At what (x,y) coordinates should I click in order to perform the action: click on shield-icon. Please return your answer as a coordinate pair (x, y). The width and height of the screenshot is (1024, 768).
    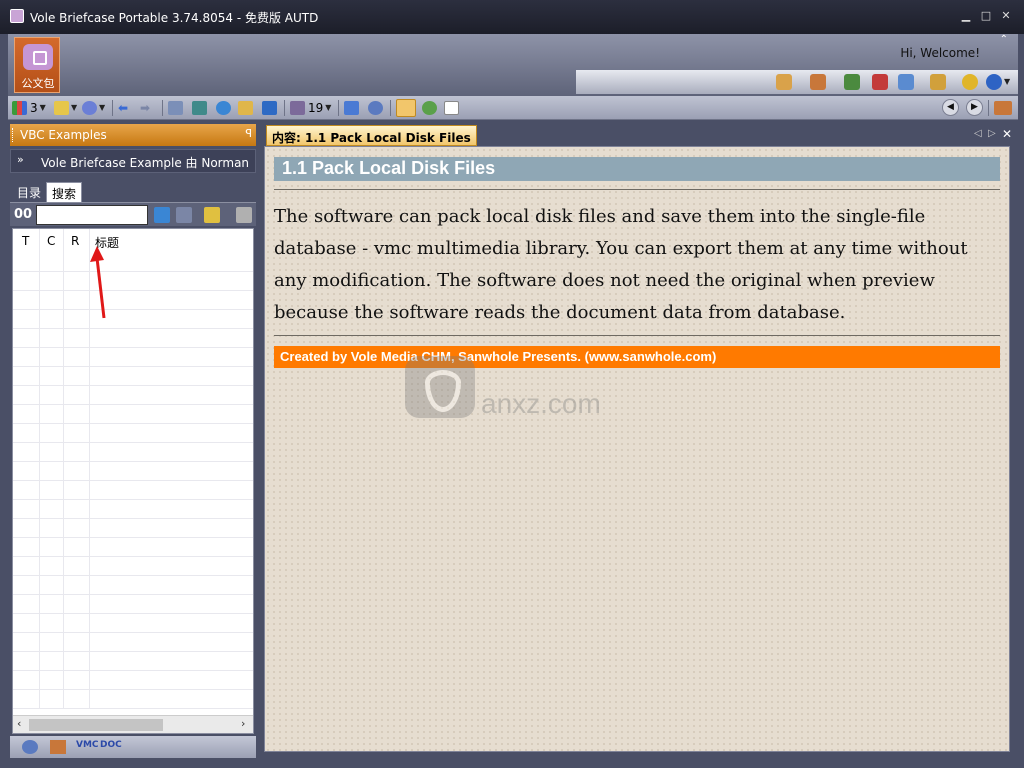
    Looking at the image, I should click on (440, 387).